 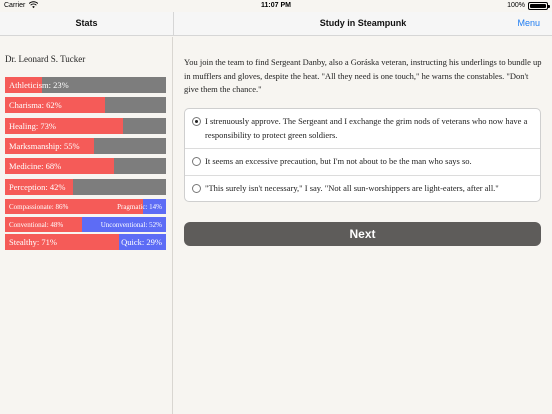 I want to click on stats-title: Stats, so click(x=86, y=23).